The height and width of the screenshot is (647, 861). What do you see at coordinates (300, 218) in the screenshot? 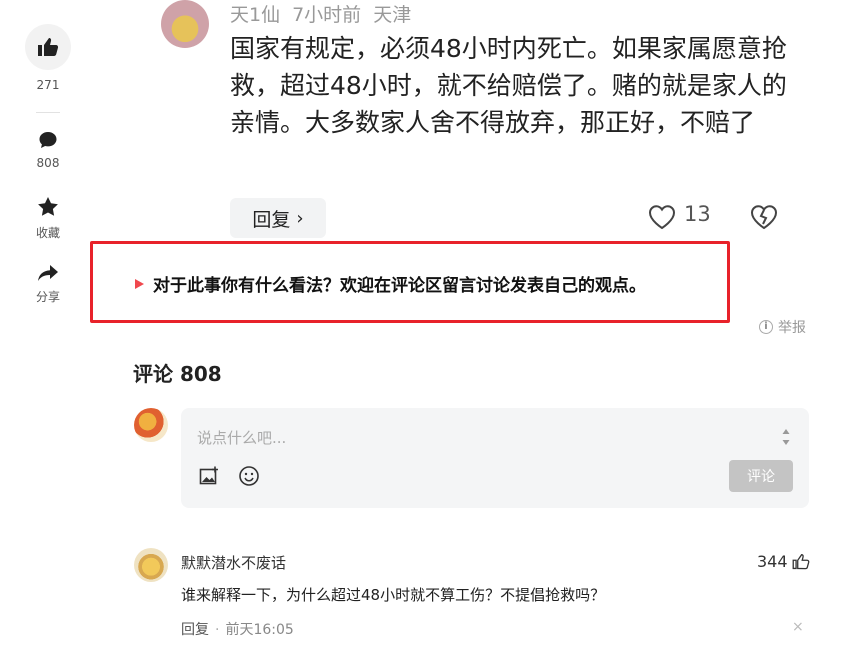
I see `chevron-right-icon: ›` at bounding box center [300, 218].